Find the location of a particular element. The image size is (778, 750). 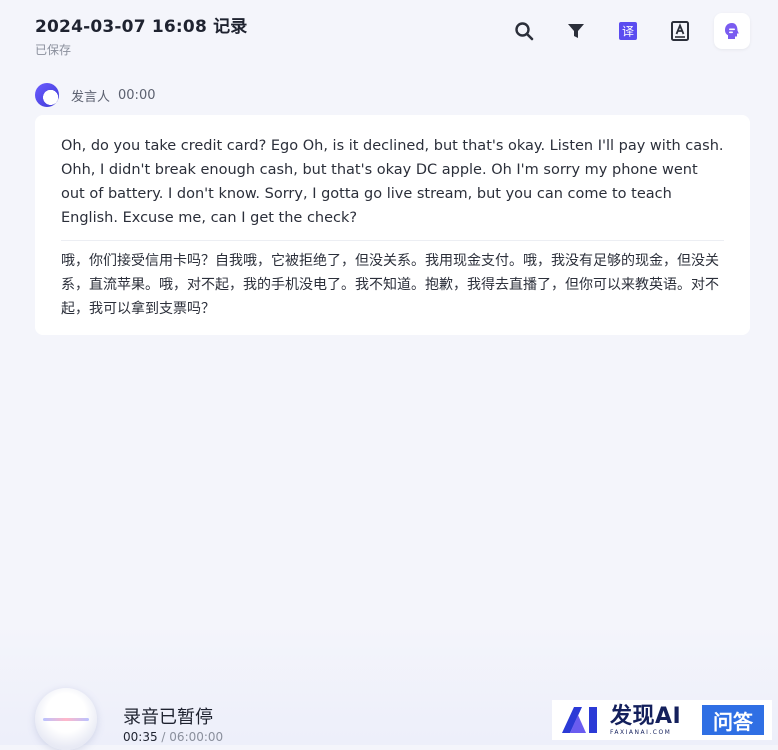

speaker-timestamp: 00:00 is located at coordinates (136, 95).